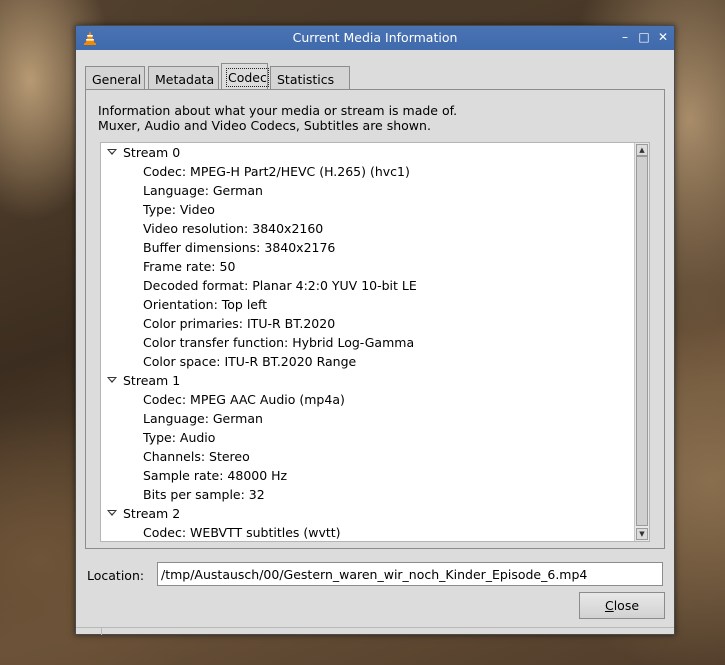 This screenshot has width=725, height=665. Describe the element at coordinates (367, 323) in the screenshot. I see `tree-item: Color primaries: ITU-R BT.2020` at that location.